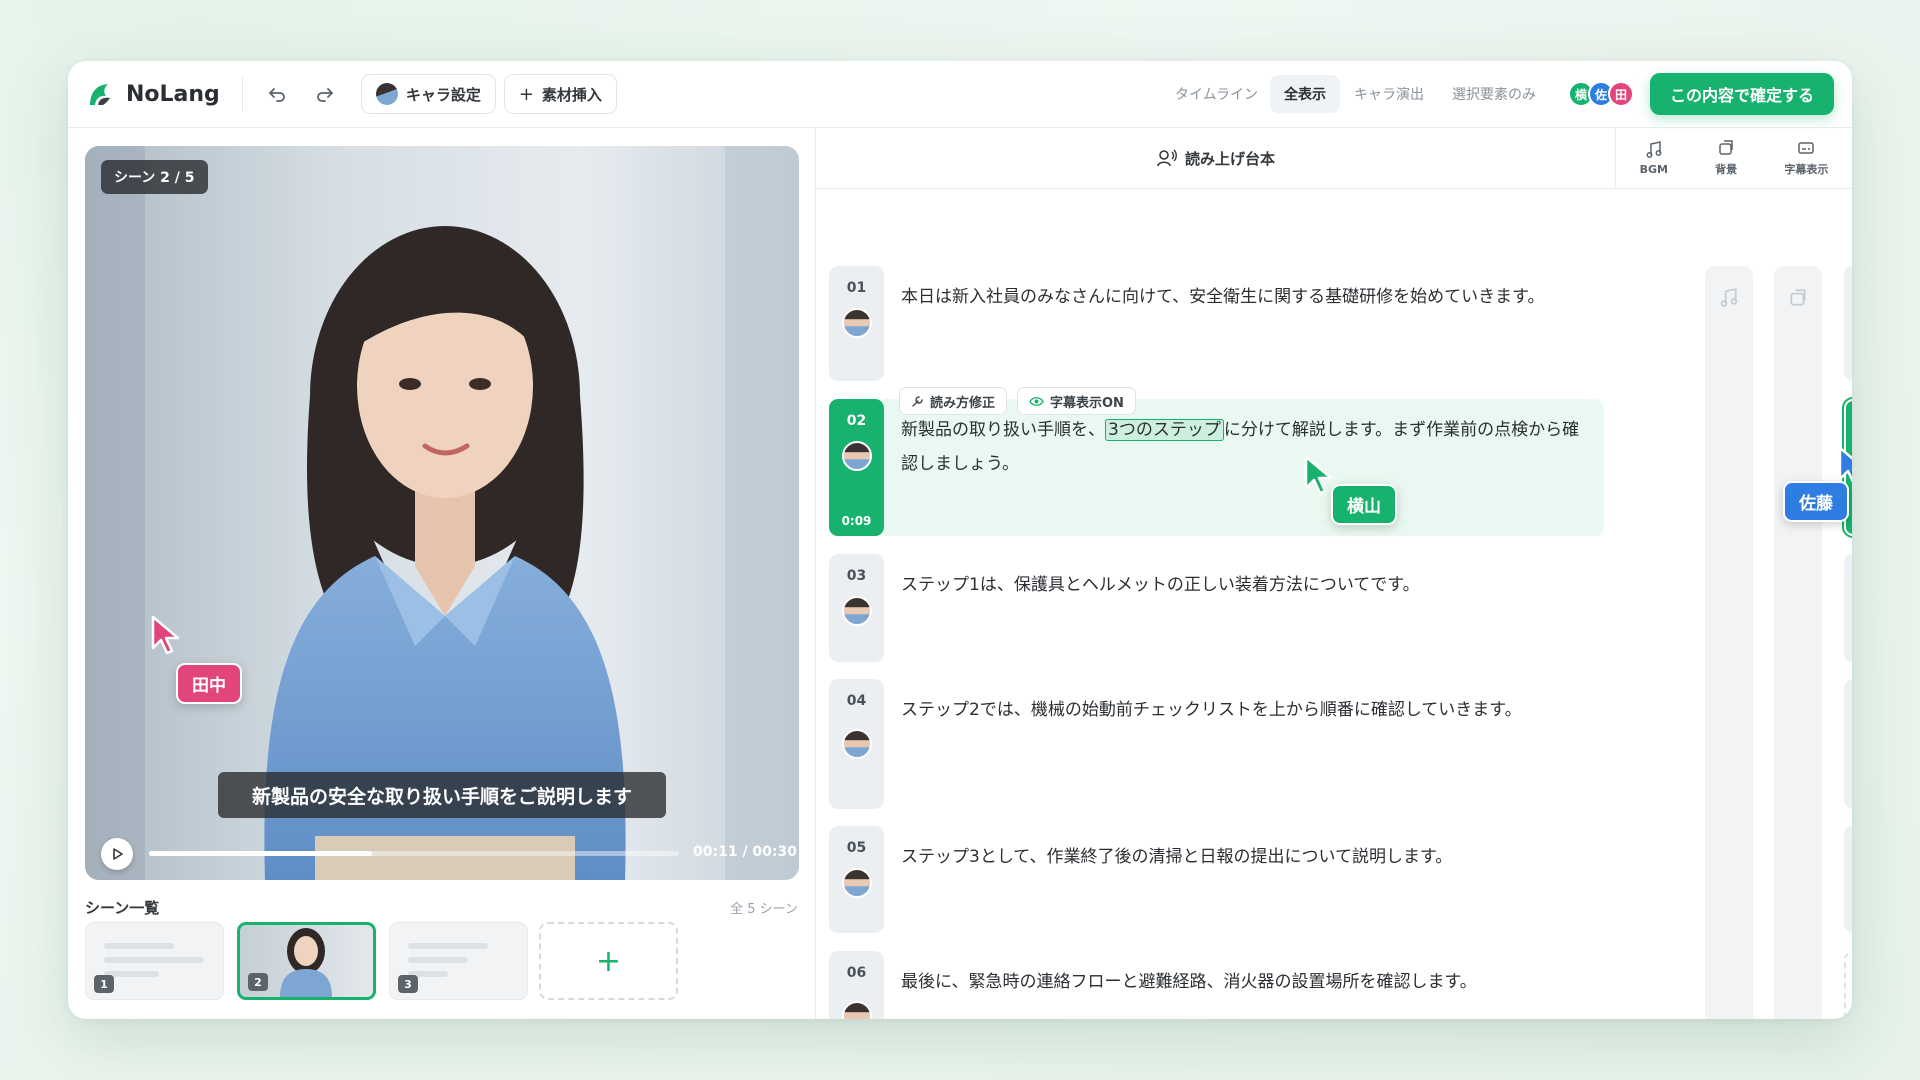 The height and width of the screenshot is (1080, 1920). What do you see at coordinates (1806, 148) in the screenshot?
I see `subtitle-icon` at bounding box center [1806, 148].